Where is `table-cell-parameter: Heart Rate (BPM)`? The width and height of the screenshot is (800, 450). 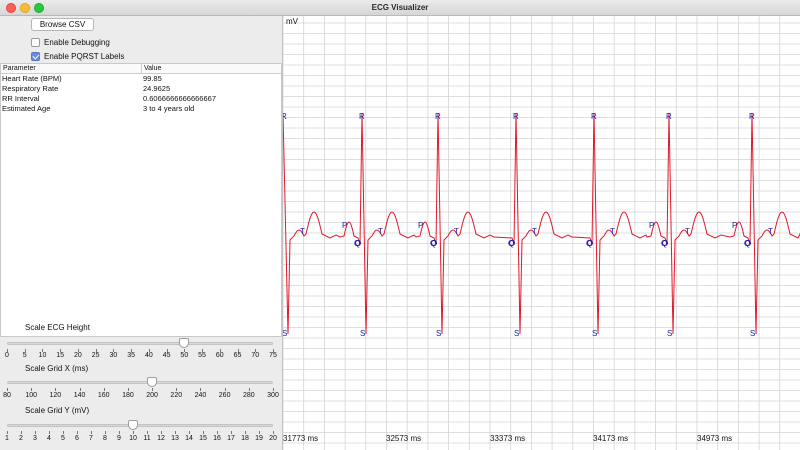
table-cell-parameter: Heart Rate (BPM) is located at coordinates (32, 78).